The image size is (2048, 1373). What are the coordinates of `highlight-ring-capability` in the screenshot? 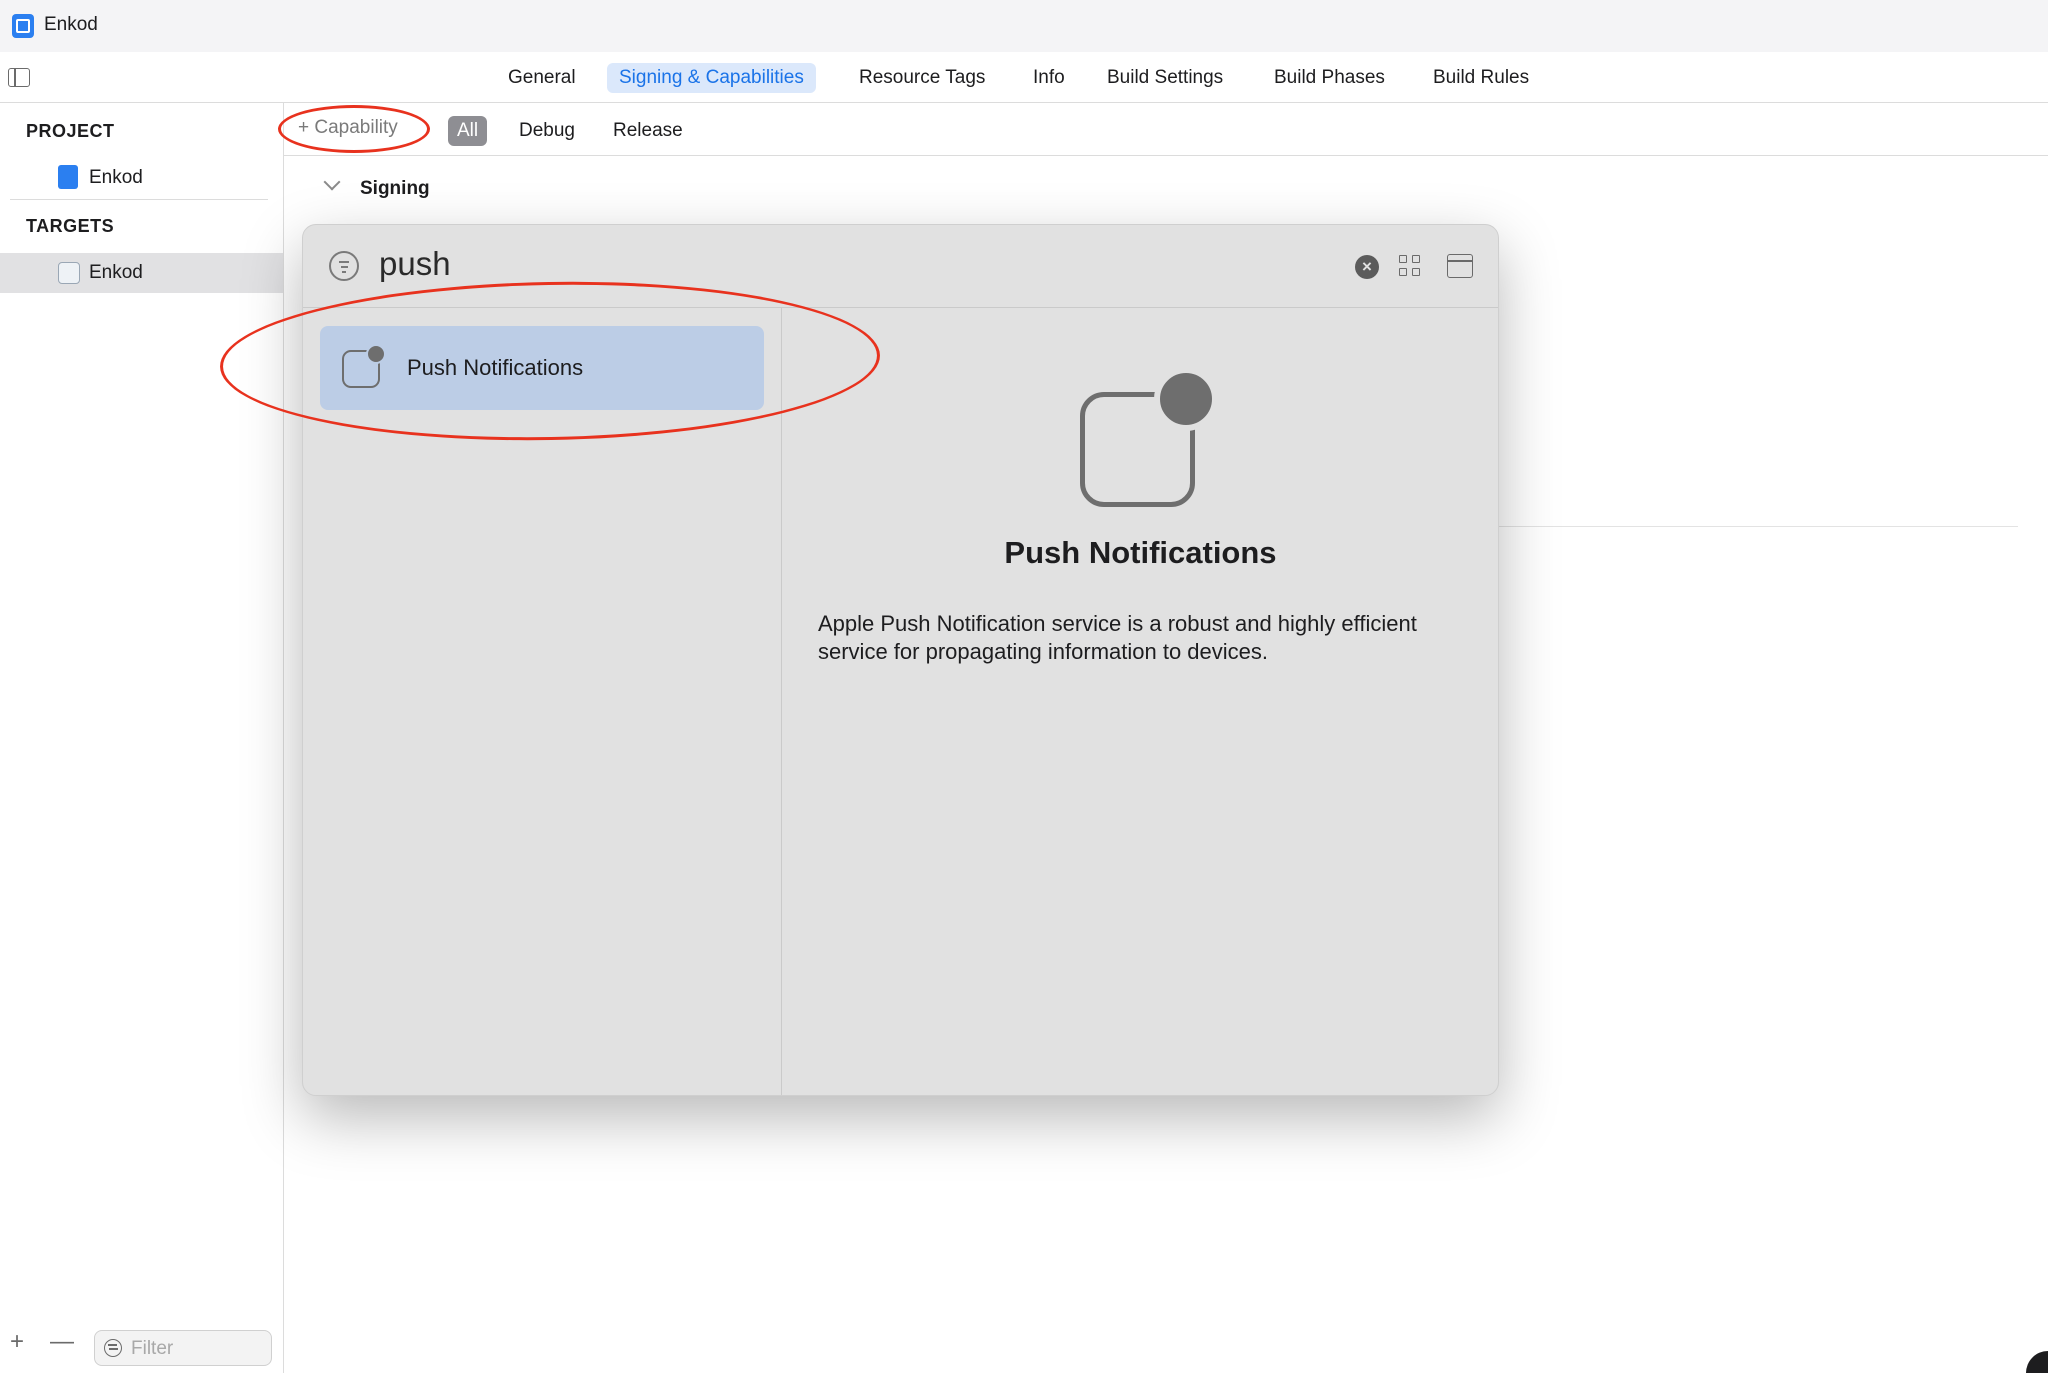 It's located at (354, 129).